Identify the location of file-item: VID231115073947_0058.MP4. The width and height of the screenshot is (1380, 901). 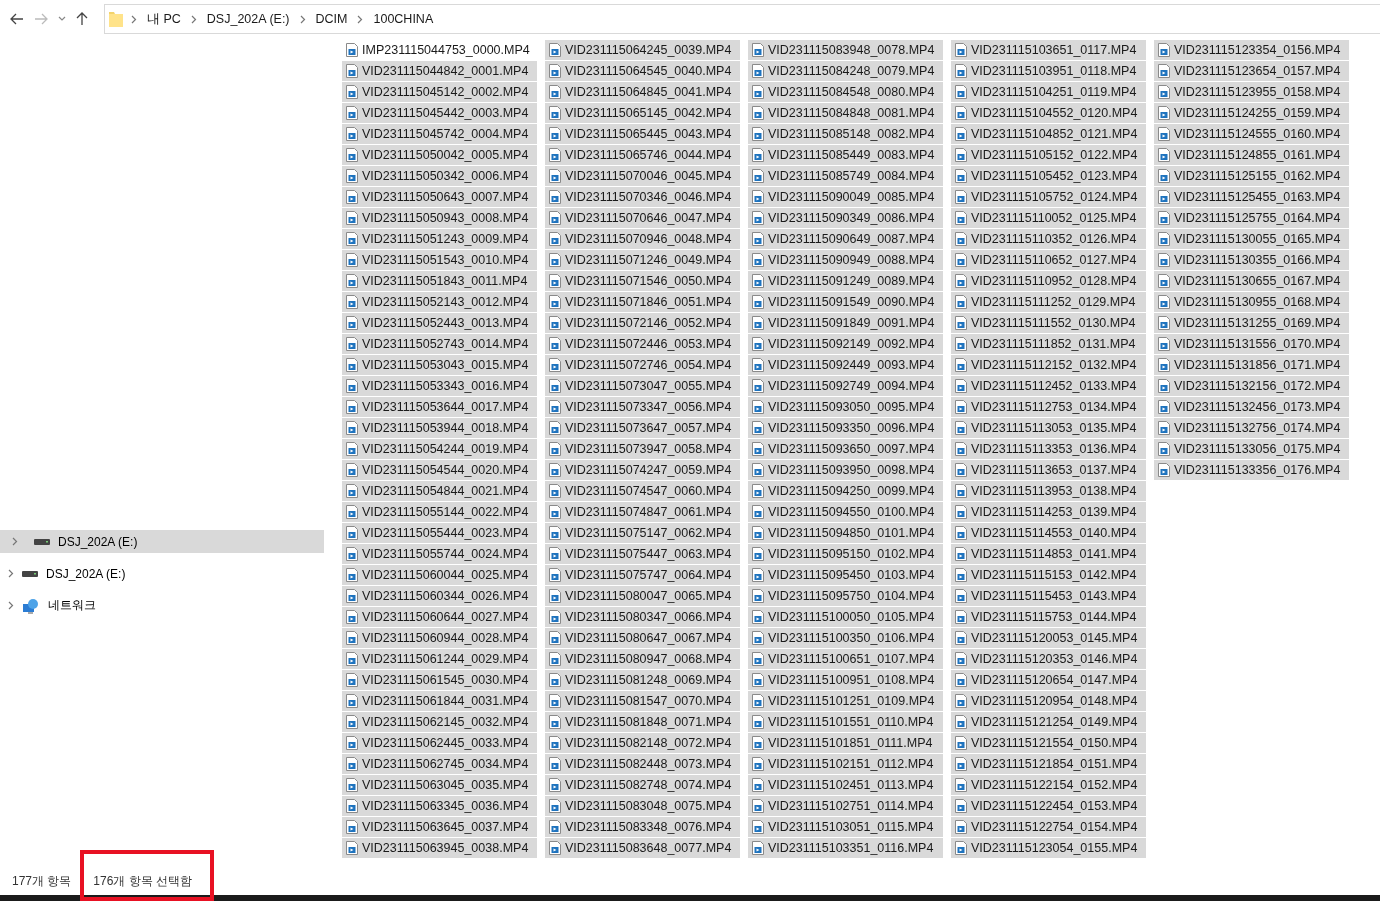
(642, 449).